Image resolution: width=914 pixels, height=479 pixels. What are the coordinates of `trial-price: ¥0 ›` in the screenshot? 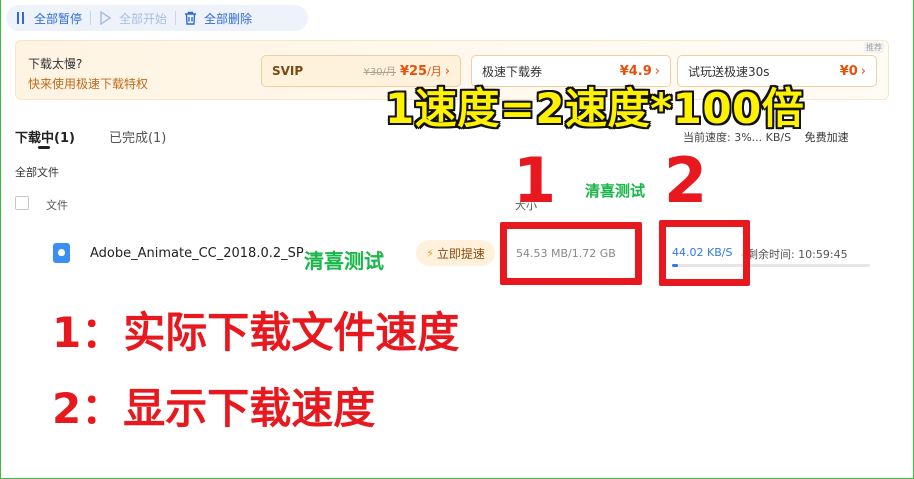 It's located at (853, 71).